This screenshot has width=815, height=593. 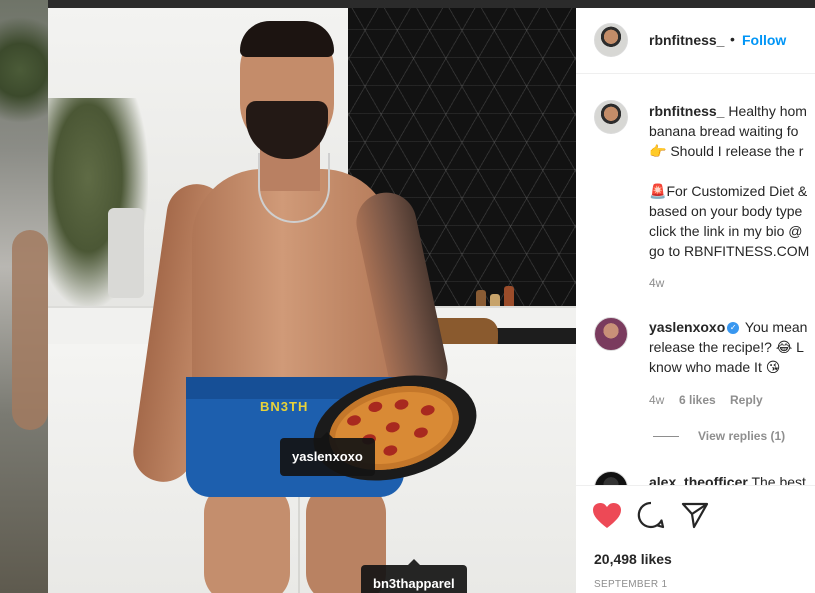 What do you see at coordinates (698, 479) in the screenshot?
I see `comment-username: alex_theofficer` at bounding box center [698, 479].